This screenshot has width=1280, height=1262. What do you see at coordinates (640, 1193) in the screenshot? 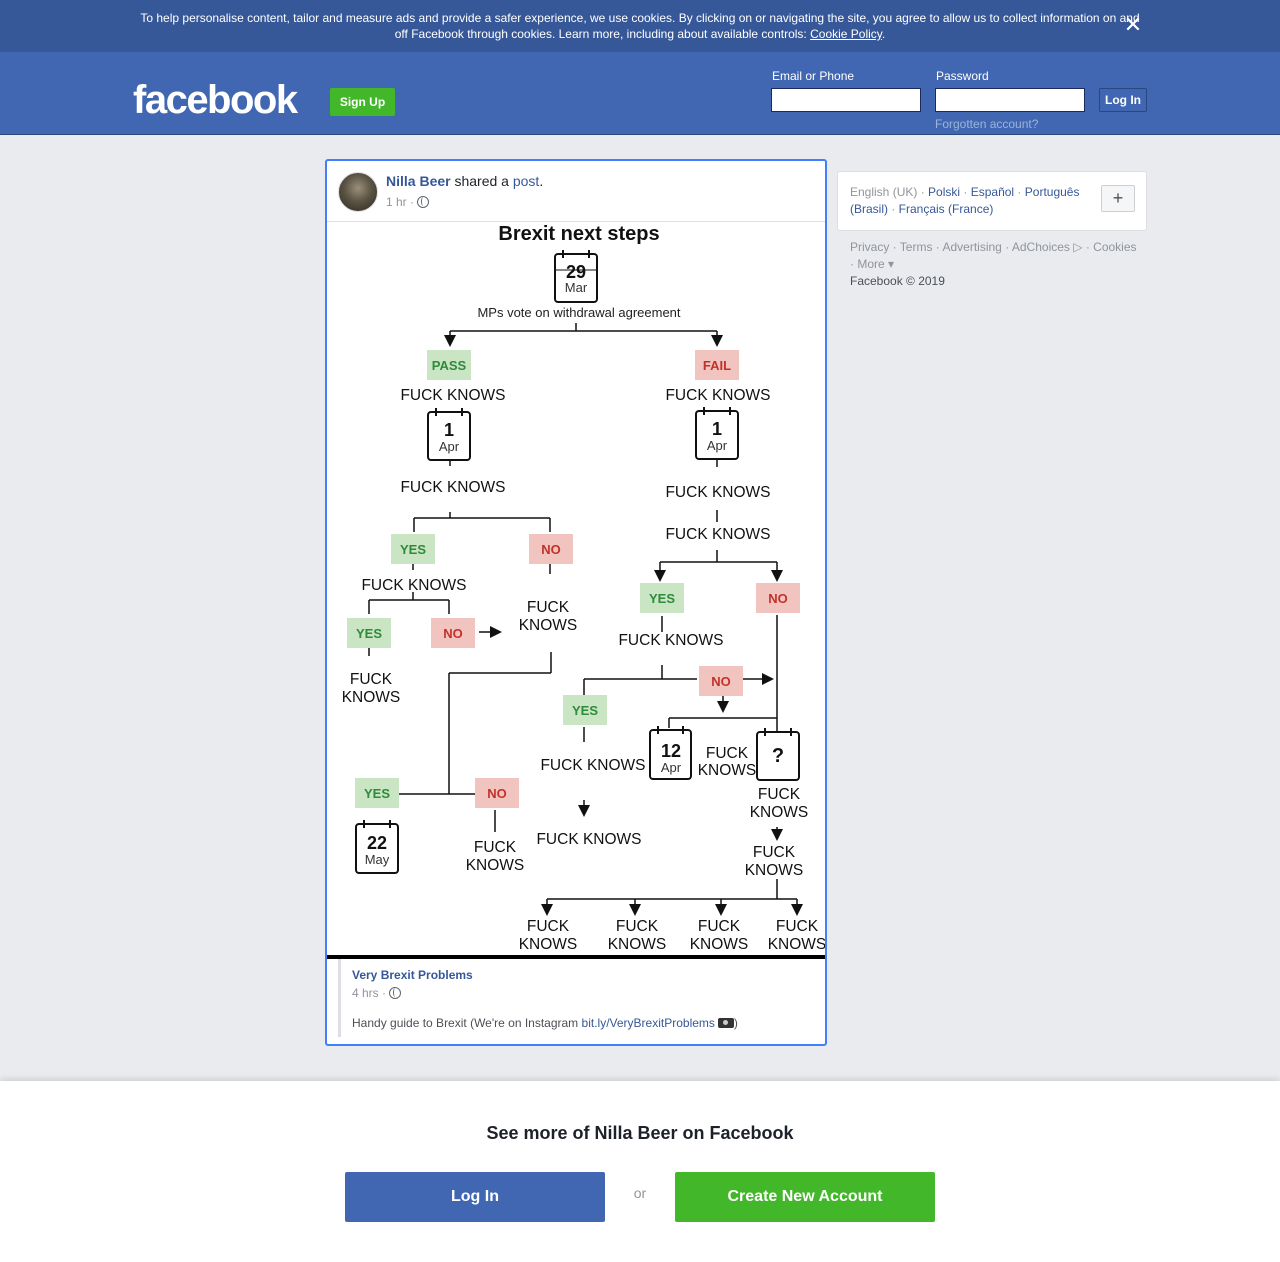
I see `or-separator: or` at bounding box center [640, 1193].